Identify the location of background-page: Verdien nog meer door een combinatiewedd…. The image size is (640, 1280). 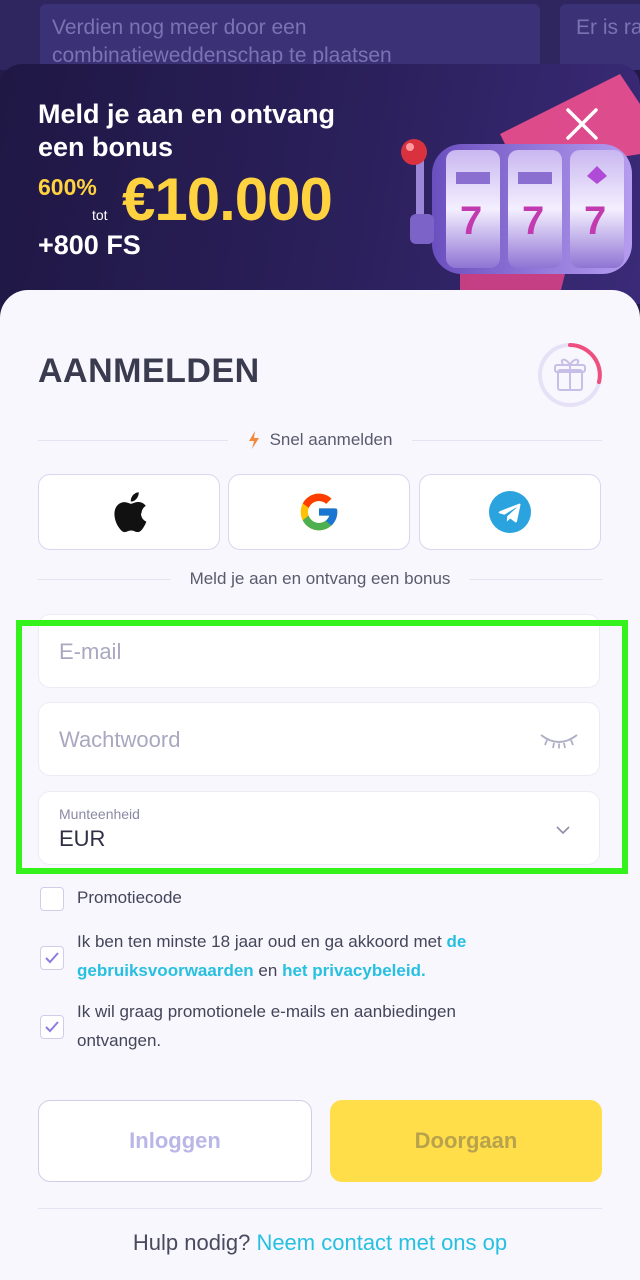
(320, 35).